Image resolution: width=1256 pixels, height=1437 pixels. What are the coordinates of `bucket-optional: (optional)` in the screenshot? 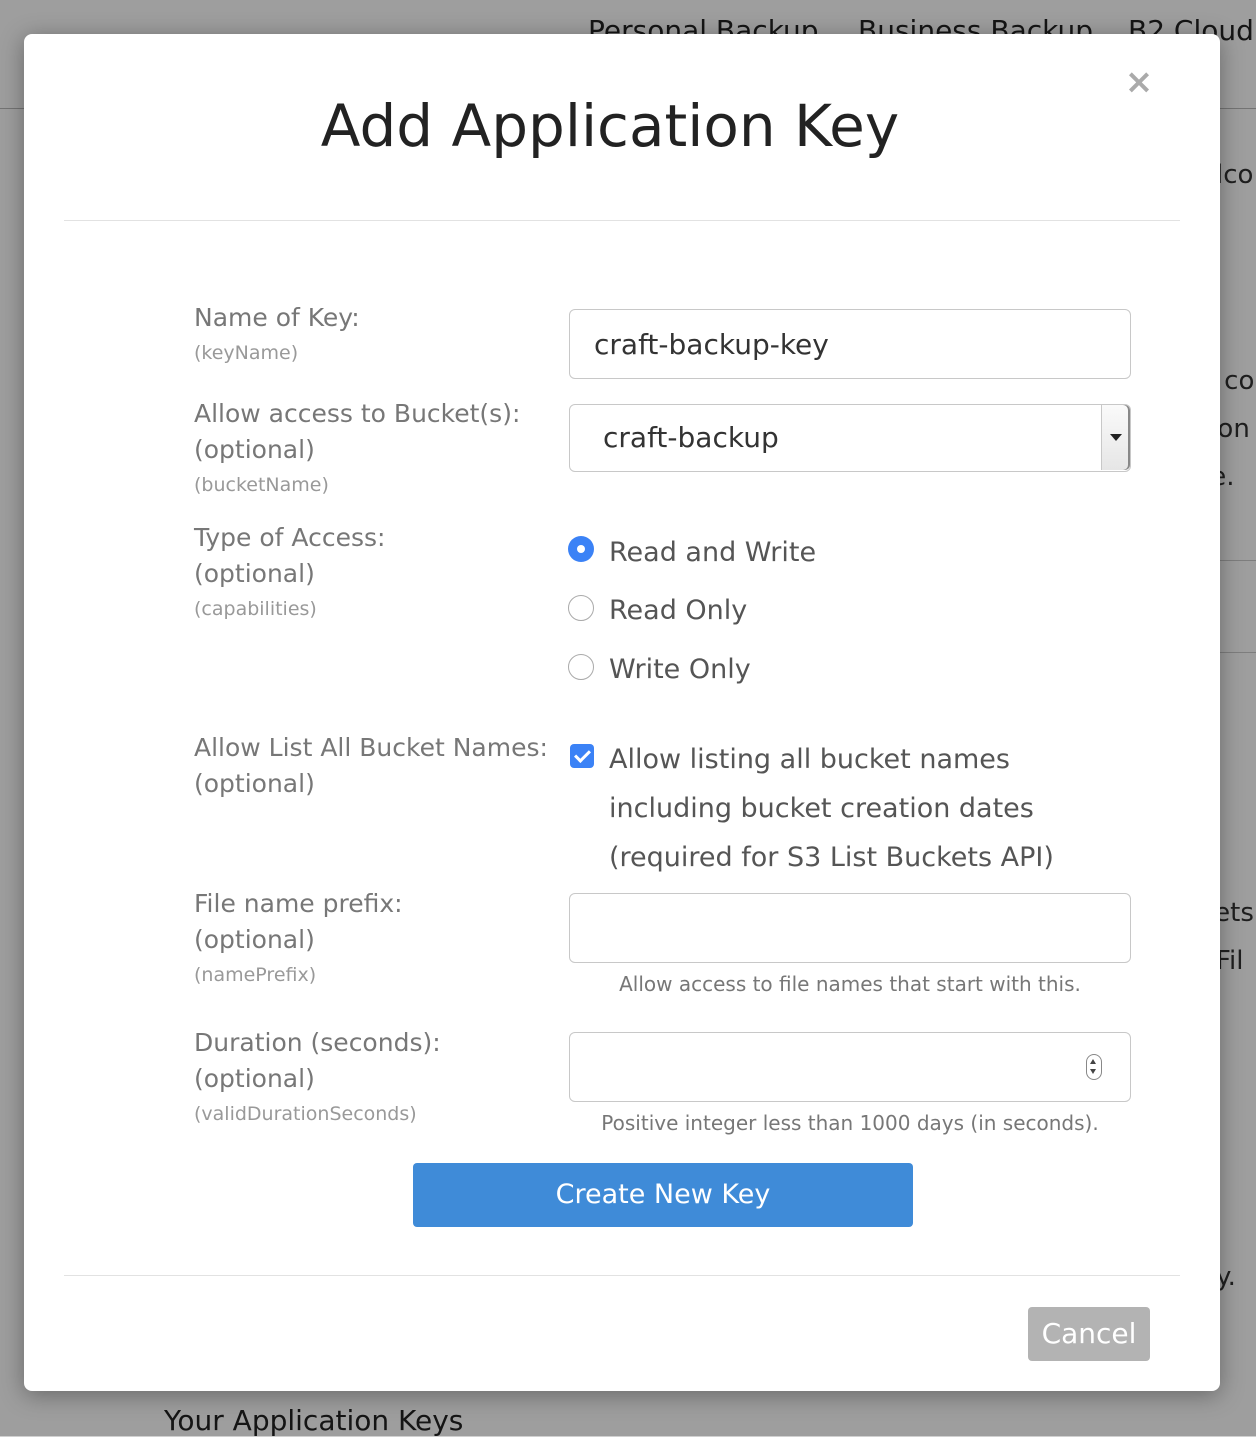 It's located at (254, 449).